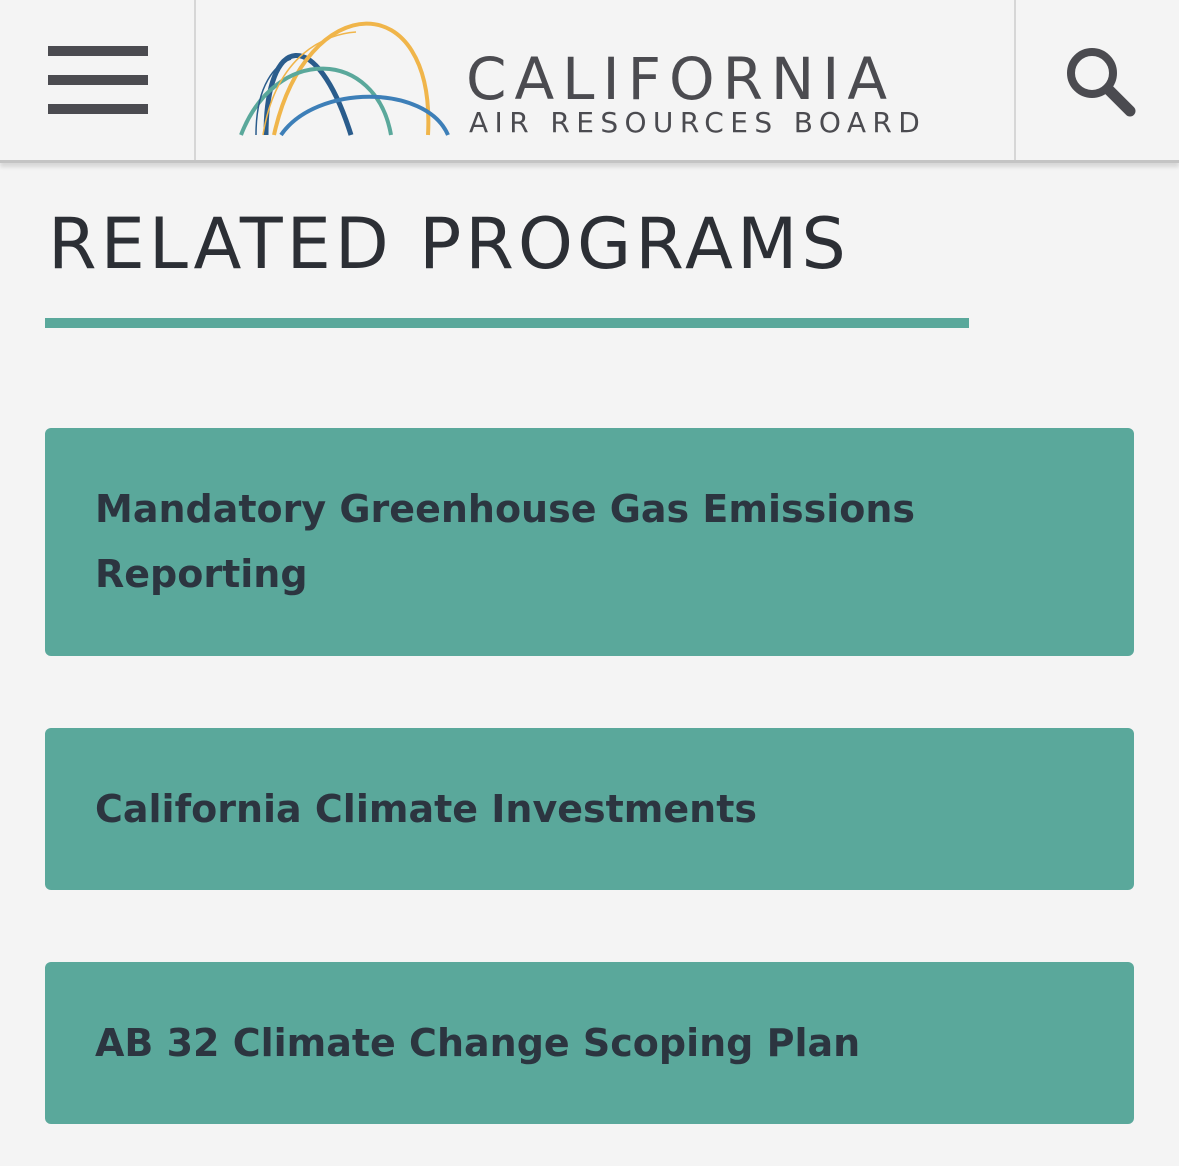 This screenshot has height=1166, width=1179. I want to click on carb-logo: CALIFORNIA AIR RESOURCES BOARD, so click(606, 79).